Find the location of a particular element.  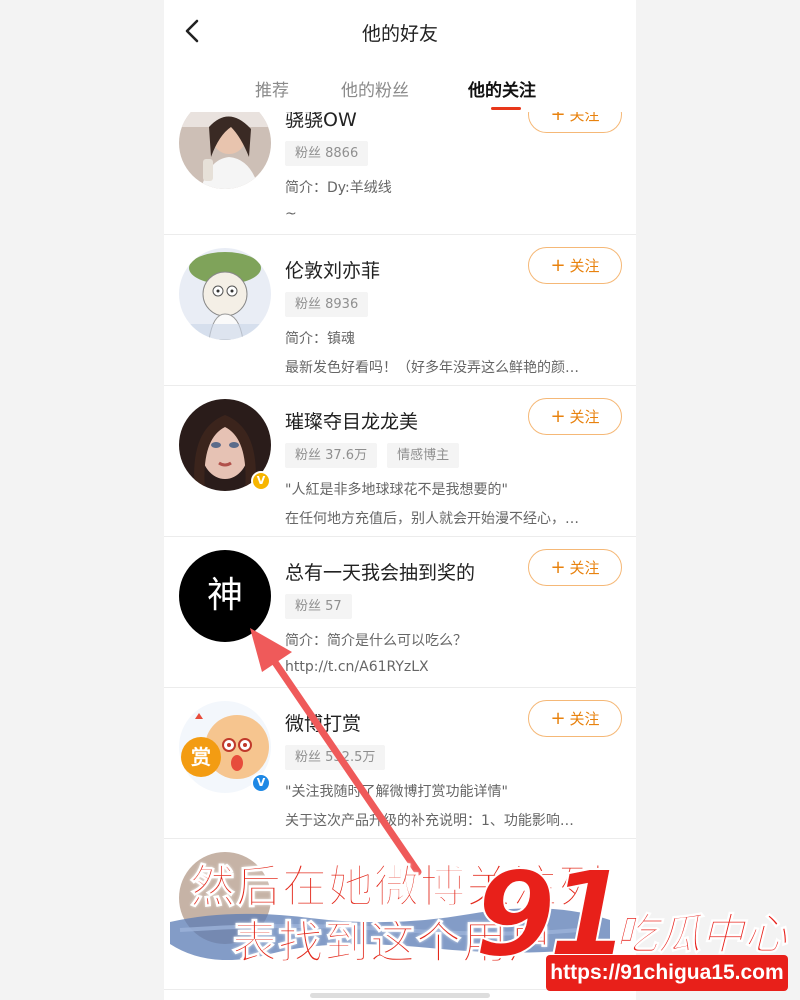

description-text: http://t.cn/A61RYzLX is located at coordinates (452, 667).